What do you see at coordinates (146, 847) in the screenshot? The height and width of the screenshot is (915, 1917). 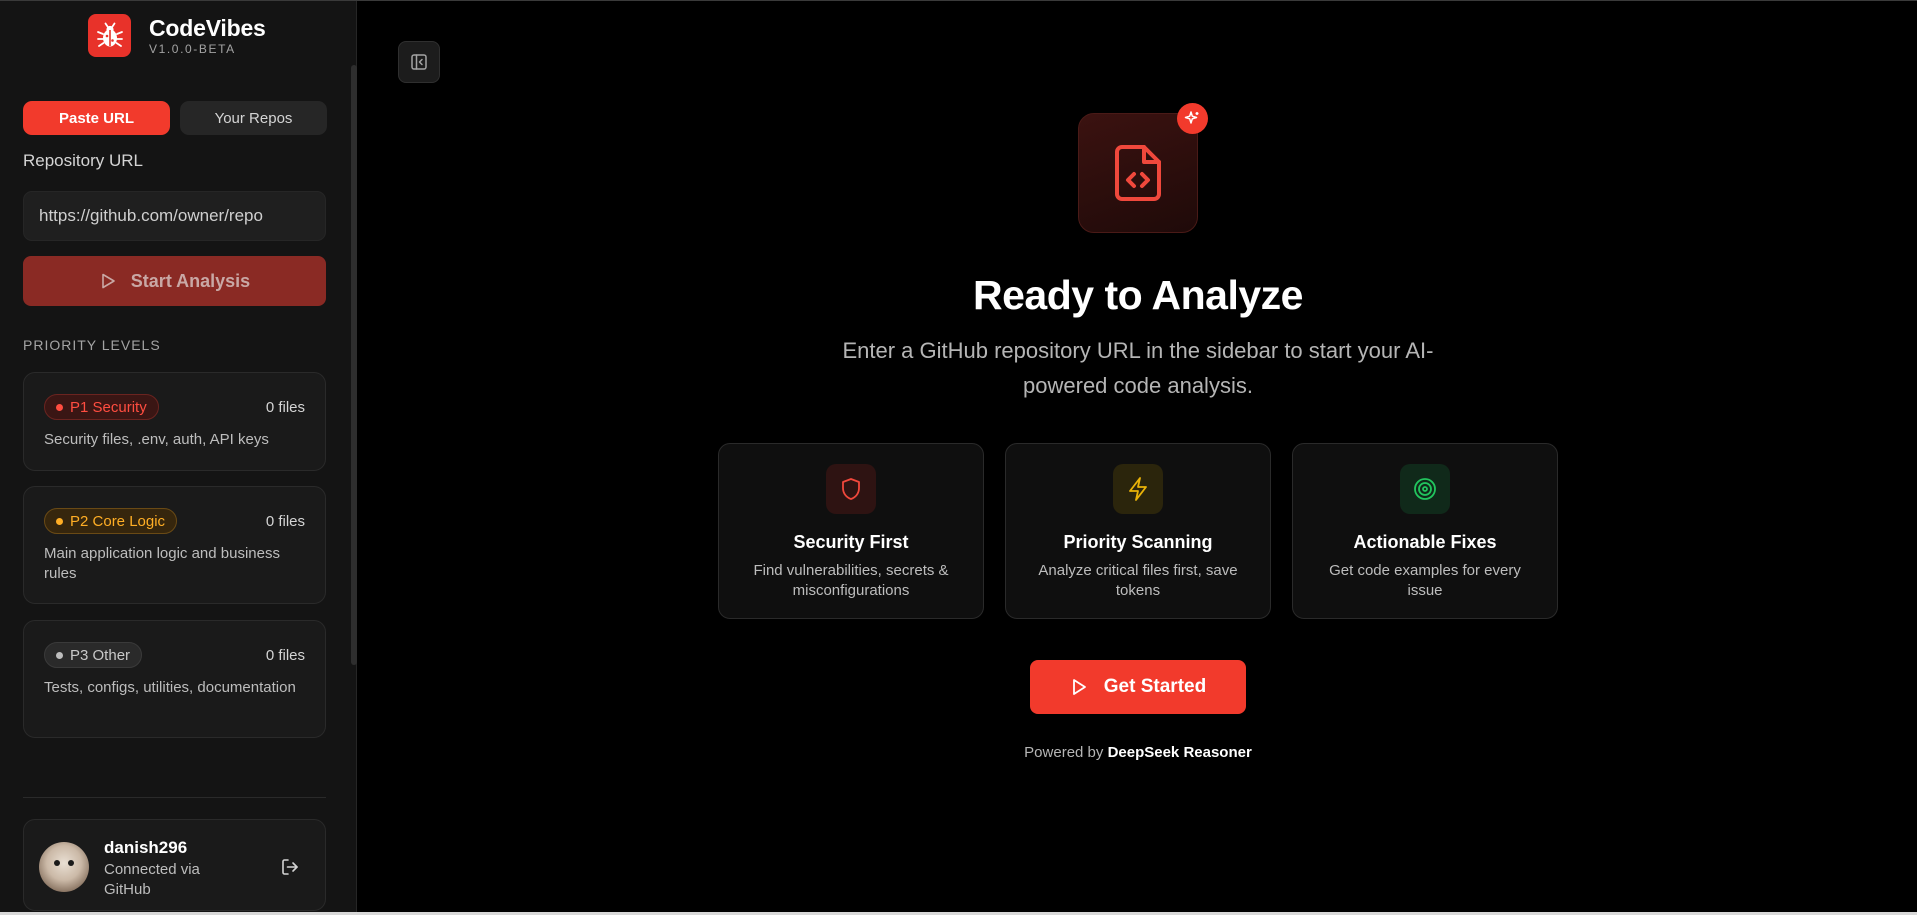 I see `user-name: danish296` at bounding box center [146, 847].